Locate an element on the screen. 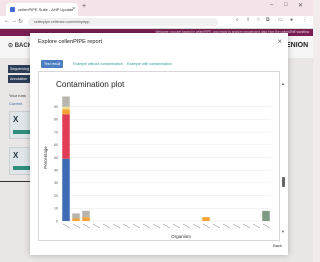 The width and height of the screenshot is (320, 262). favicon-icon is located at coordinates (12, 9).